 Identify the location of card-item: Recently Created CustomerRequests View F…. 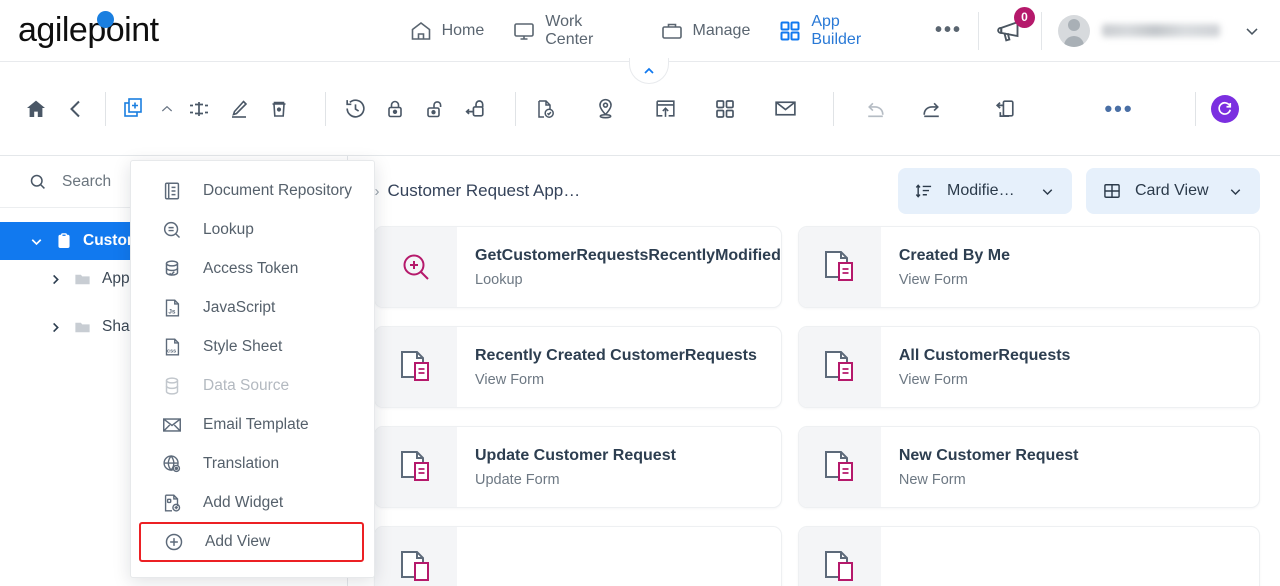
(578, 367).